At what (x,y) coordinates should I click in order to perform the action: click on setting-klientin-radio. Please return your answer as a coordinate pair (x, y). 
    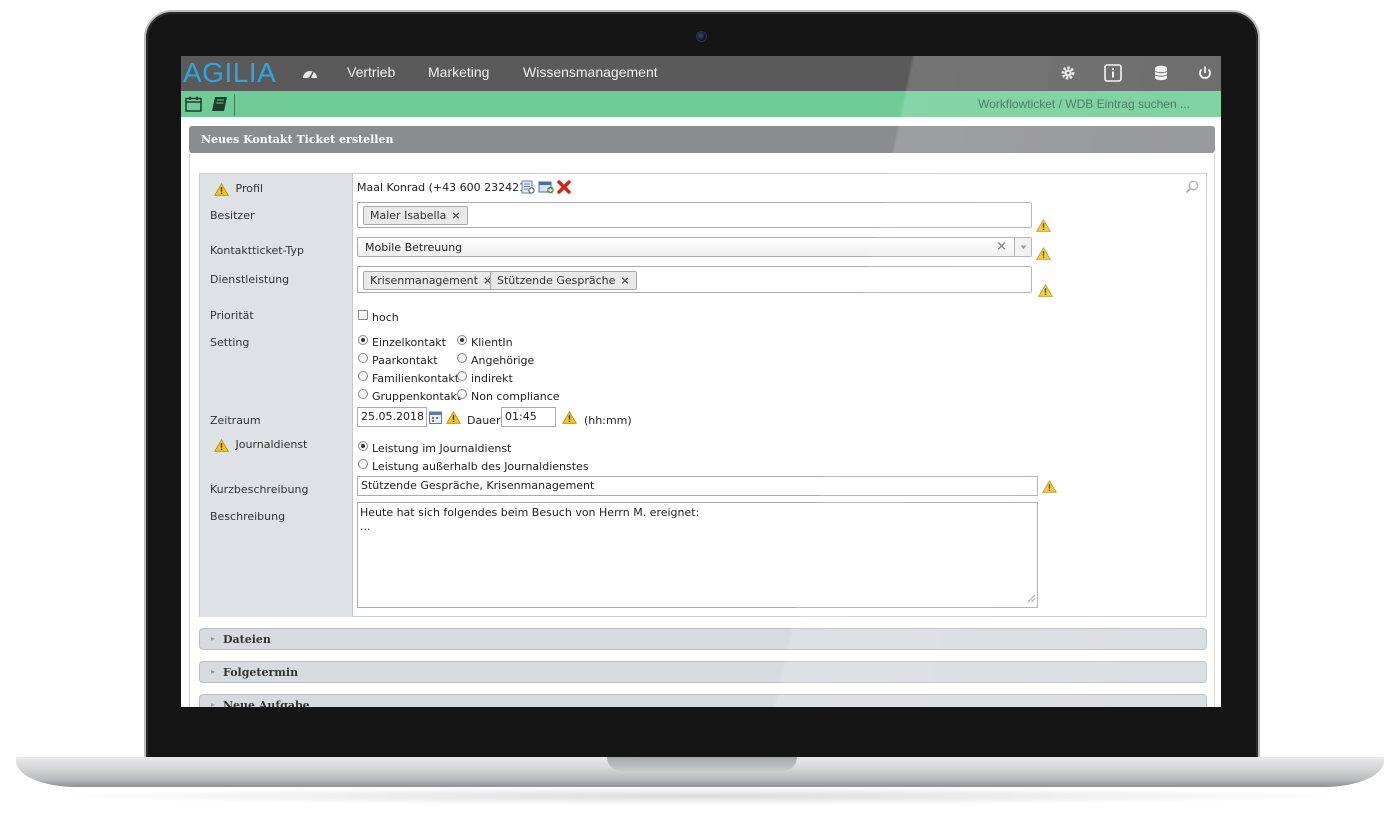
    Looking at the image, I should click on (462, 340).